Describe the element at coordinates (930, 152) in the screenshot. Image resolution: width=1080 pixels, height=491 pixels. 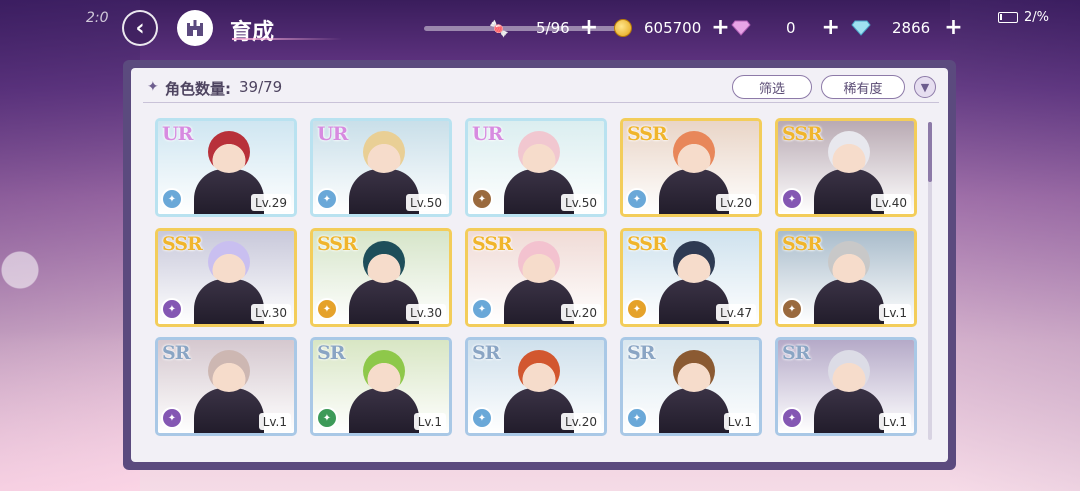
I see `grid-scrollbar-thumb` at that location.